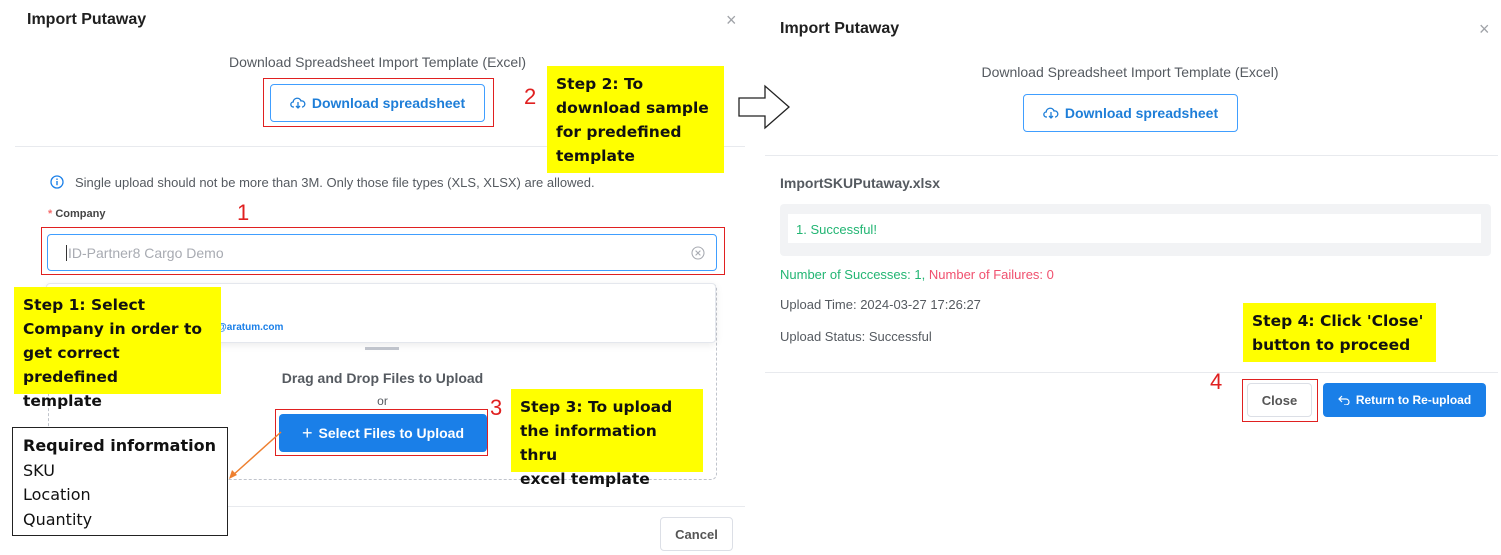 The height and width of the screenshot is (555, 1501). What do you see at coordinates (860, 183) in the screenshot?
I see `uploaded-filename: ImportSKUPutaway.xlsx` at bounding box center [860, 183].